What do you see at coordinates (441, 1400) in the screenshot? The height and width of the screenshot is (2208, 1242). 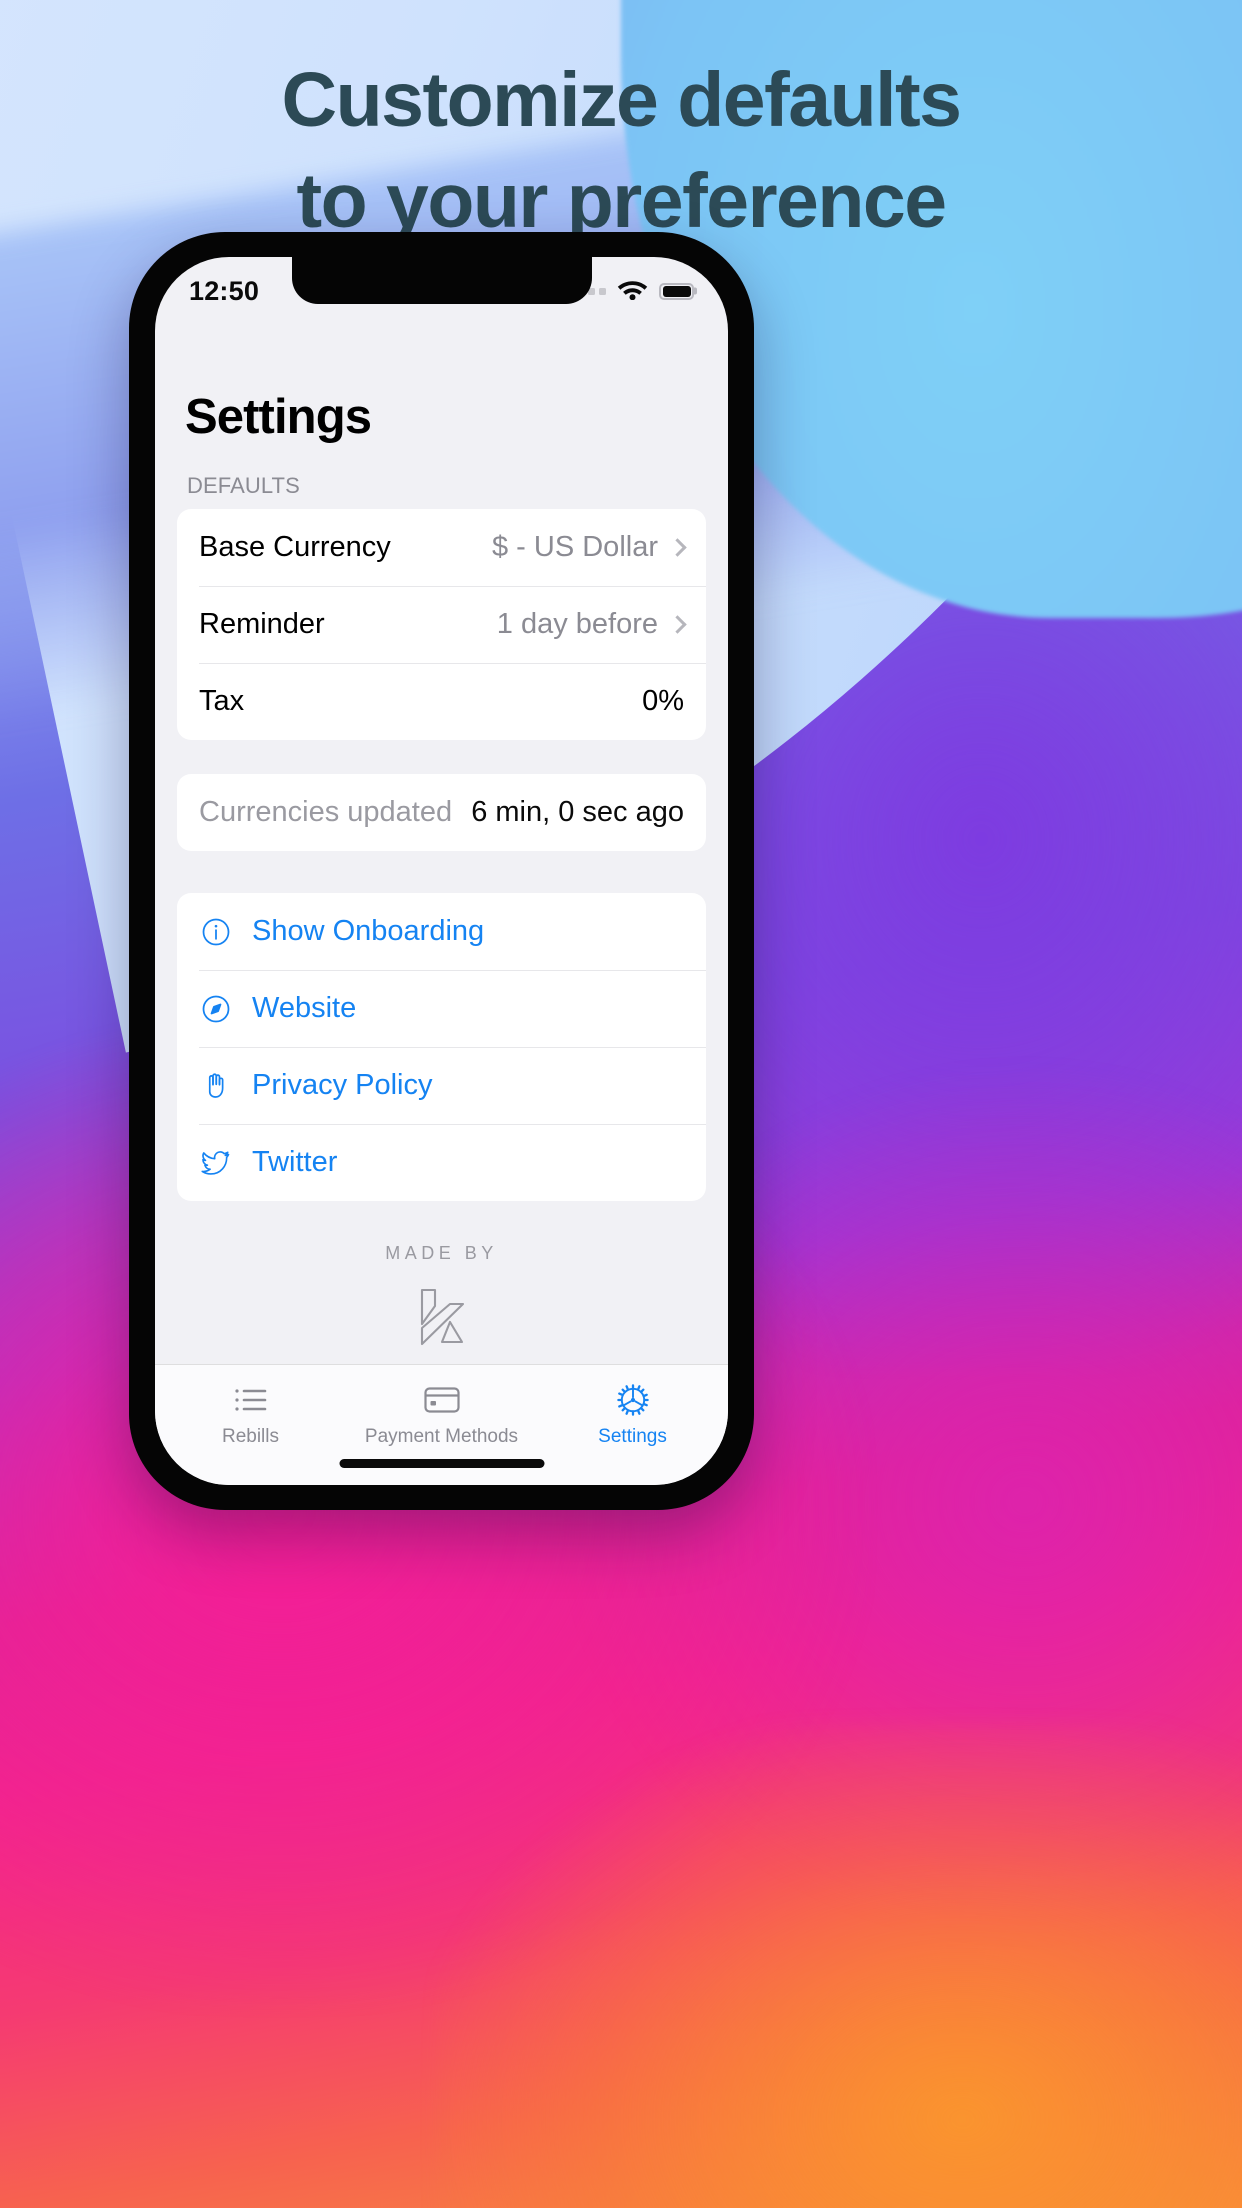 I see `credit-card-icon` at bounding box center [441, 1400].